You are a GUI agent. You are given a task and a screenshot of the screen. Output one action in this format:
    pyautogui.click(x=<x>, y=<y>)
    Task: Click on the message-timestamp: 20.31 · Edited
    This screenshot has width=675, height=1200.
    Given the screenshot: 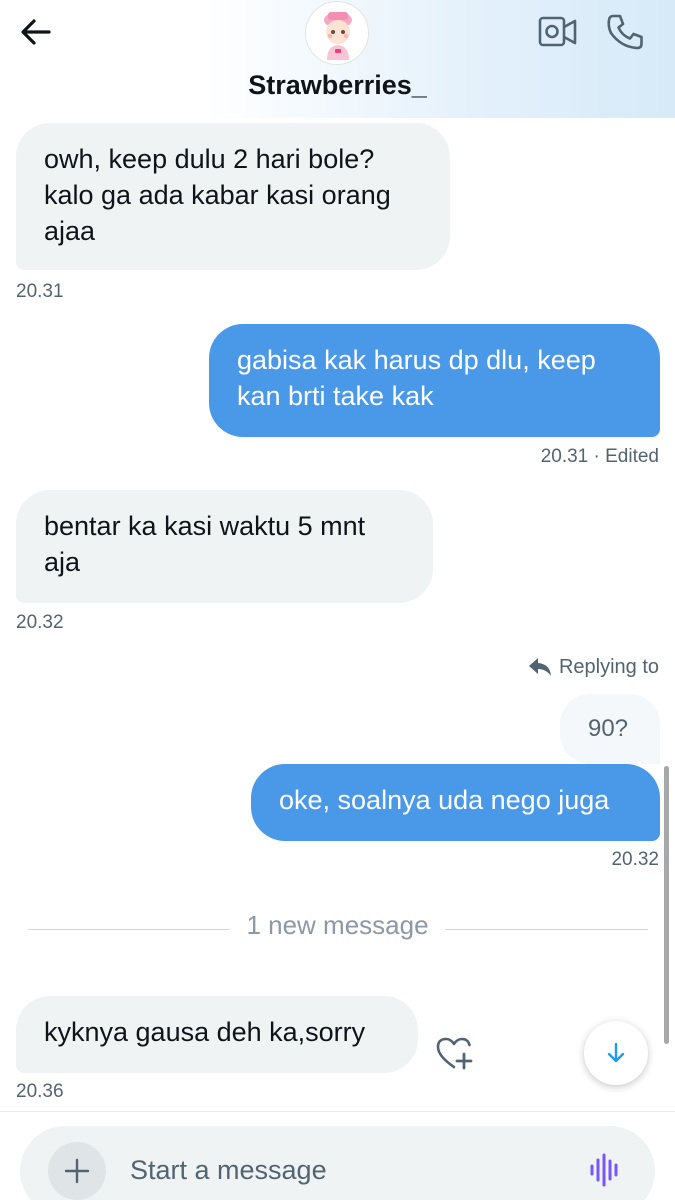 What is the action you would take?
    pyautogui.click(x=599, y=456)
    